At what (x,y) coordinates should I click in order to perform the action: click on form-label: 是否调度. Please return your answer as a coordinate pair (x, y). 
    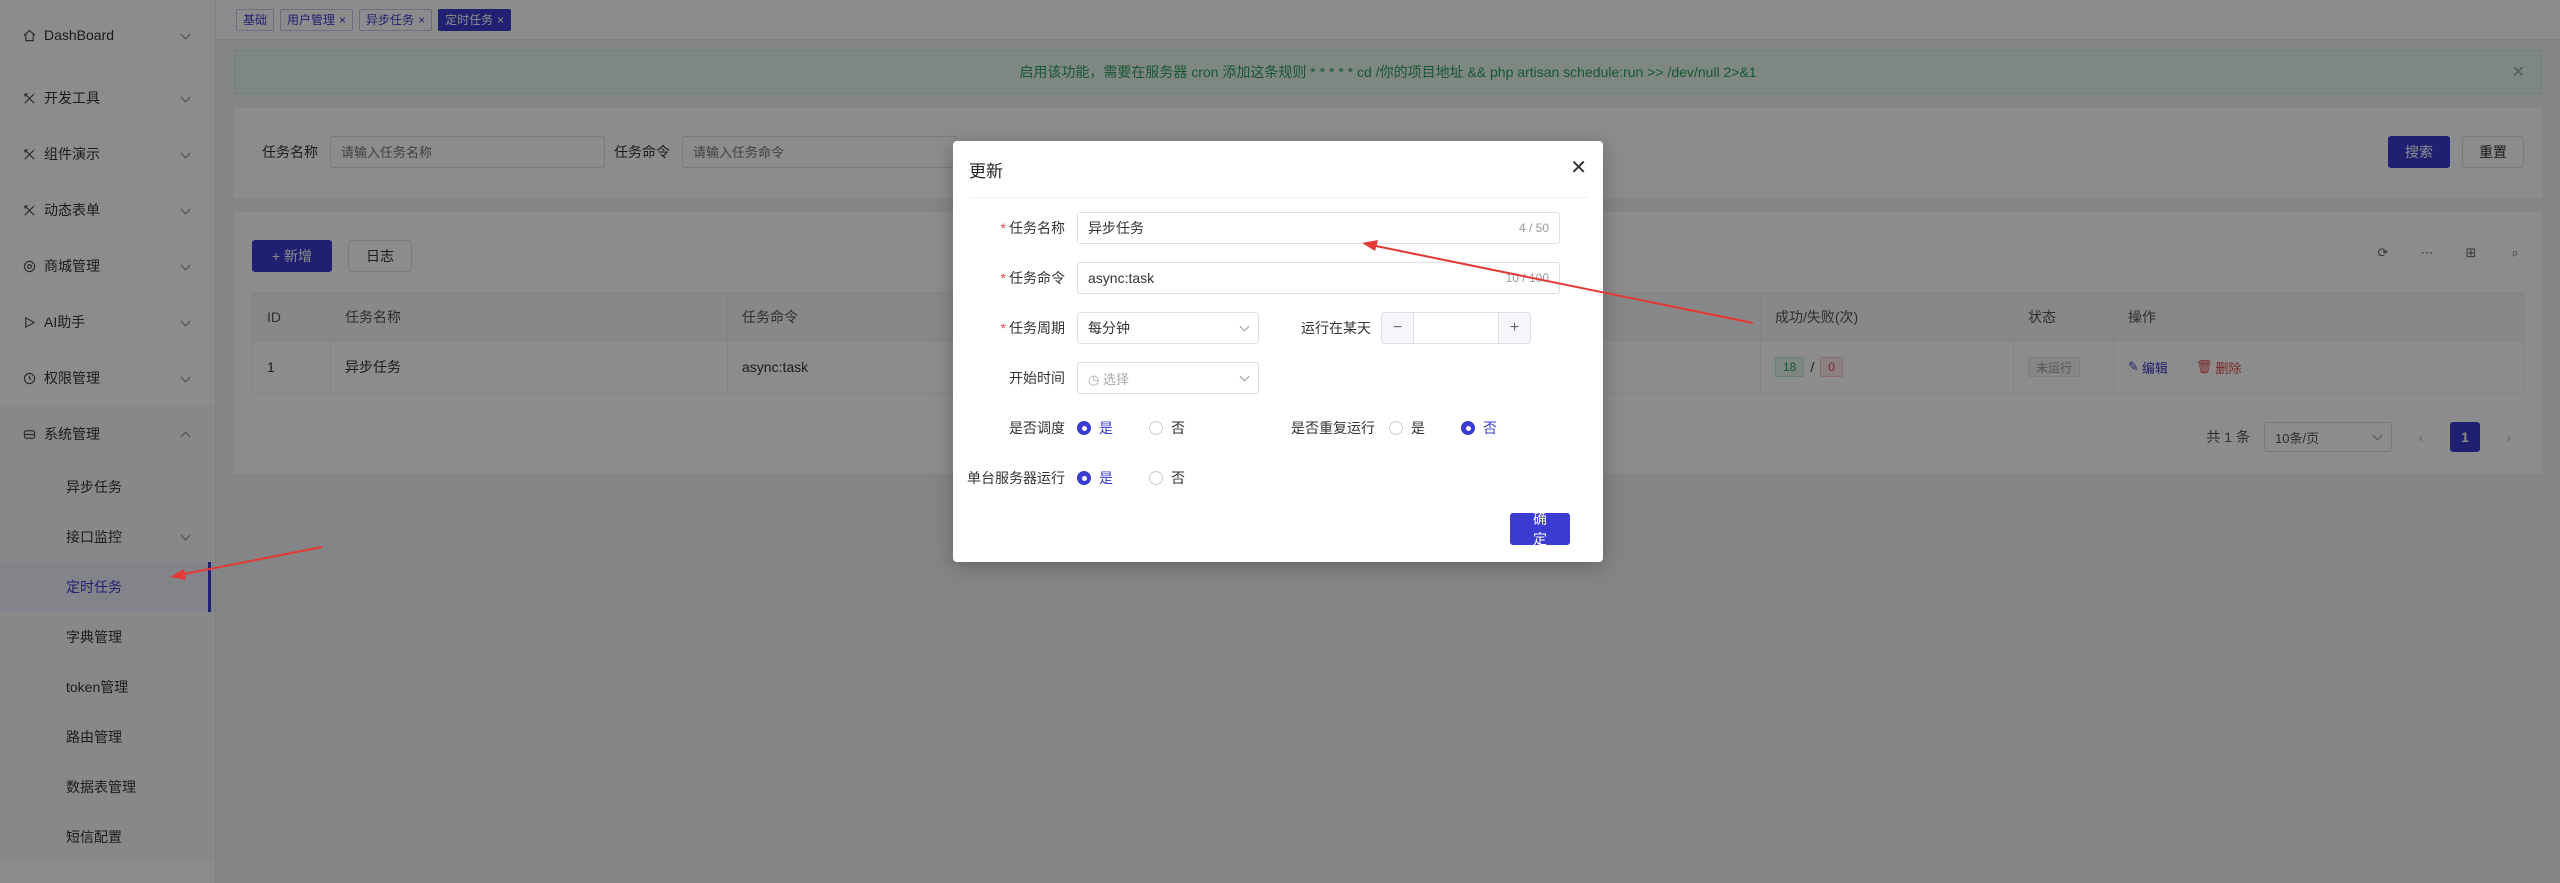
    Looking at the image, I should click on (1037, 428).